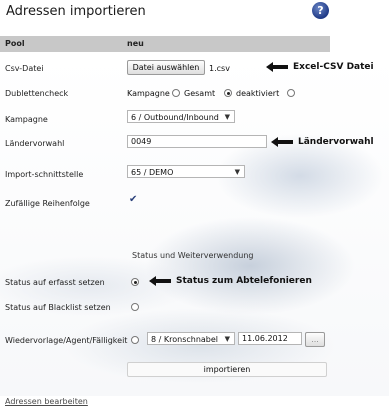 This screenshot has height=416, width=389. I want to click on agent-select: 8 / Kronschnabel ▼, so click(191, 338).